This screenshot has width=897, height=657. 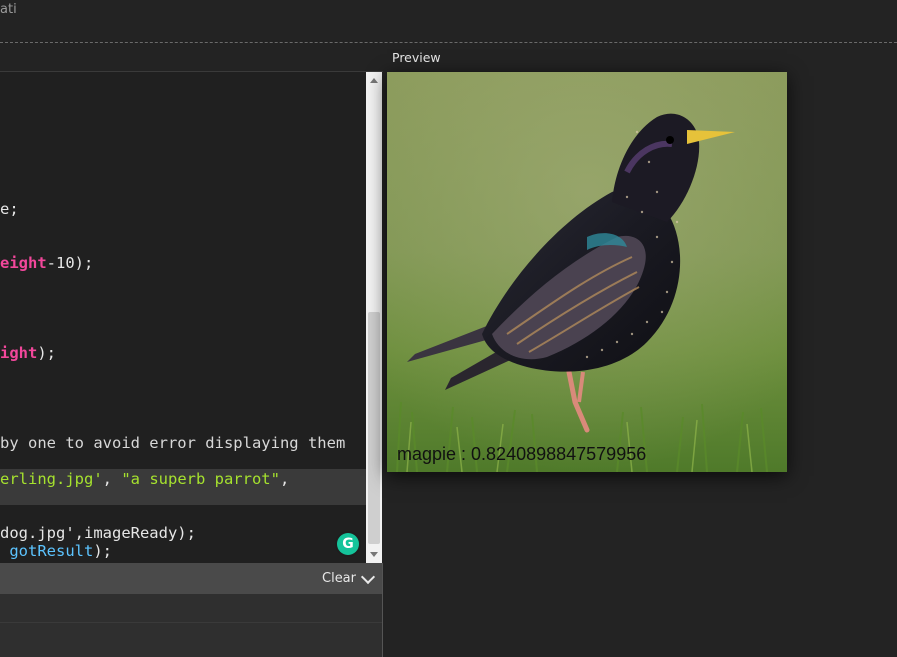 I want to click on code-keyword: ight, so click(x=19, y=353).